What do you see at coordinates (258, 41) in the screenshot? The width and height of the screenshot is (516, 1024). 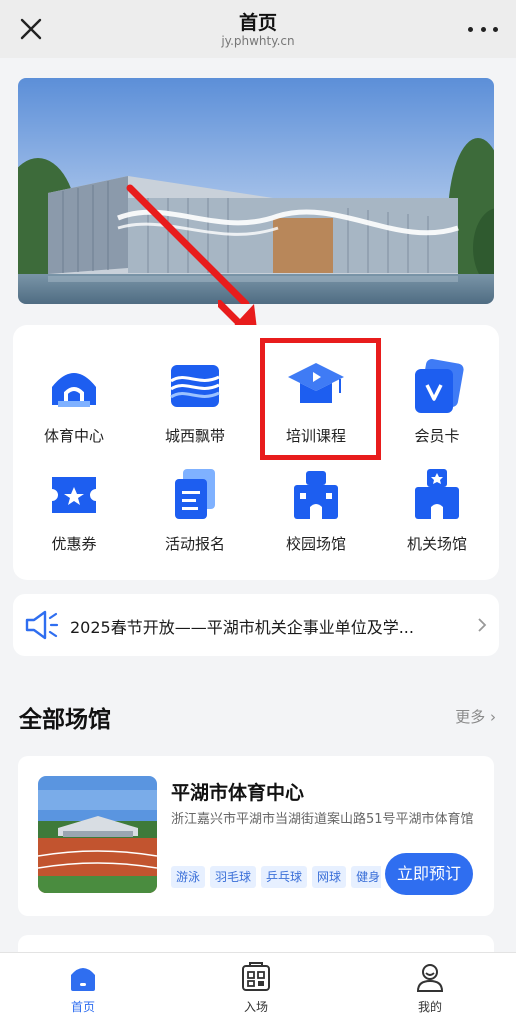 I see `page-url: jy.phwhty.cn` at bounding box center [258, 41].